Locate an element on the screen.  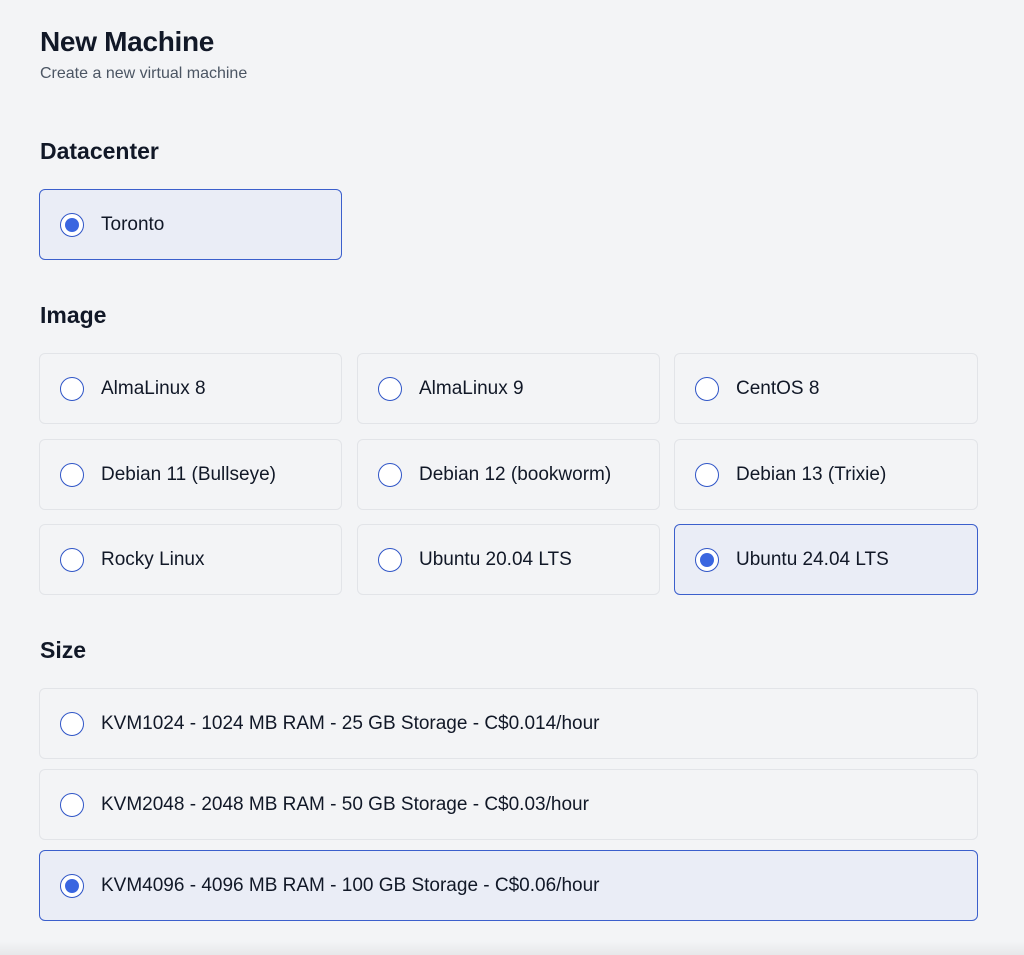
option-label: Toronto is located at coordinates (133, 224).